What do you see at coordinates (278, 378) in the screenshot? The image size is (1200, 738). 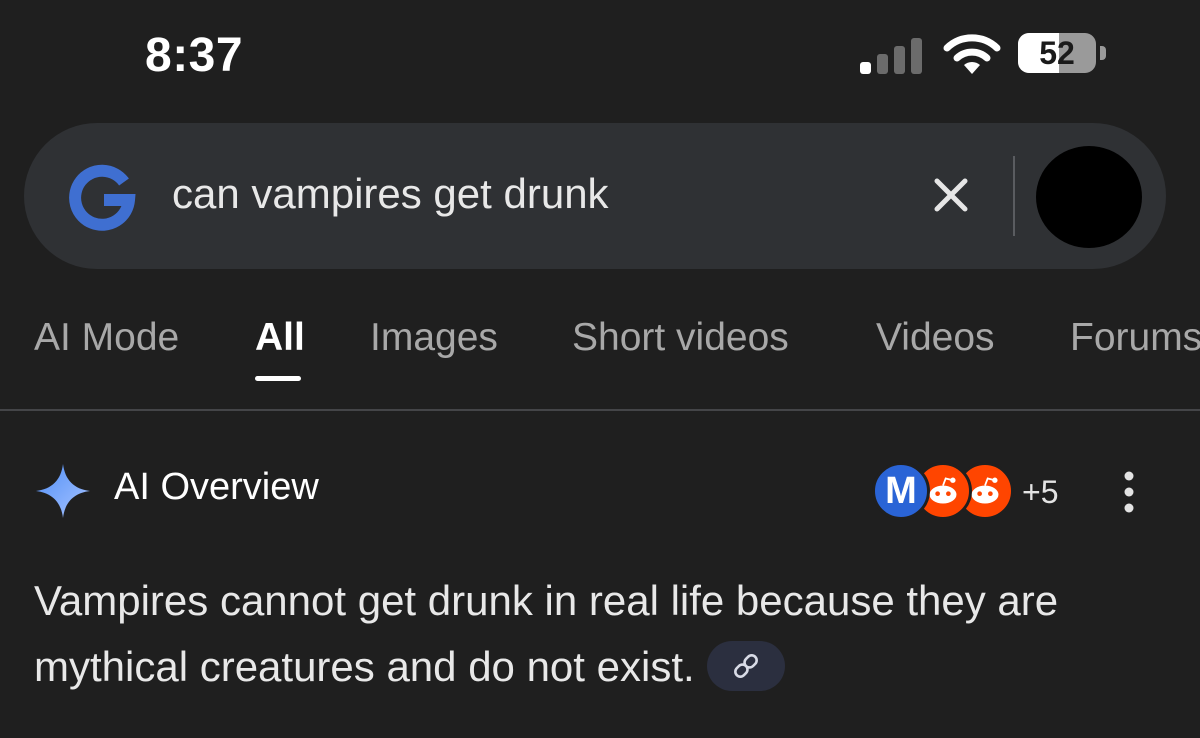 I see `active-tab-indicator` at bounding box center [278, 378].